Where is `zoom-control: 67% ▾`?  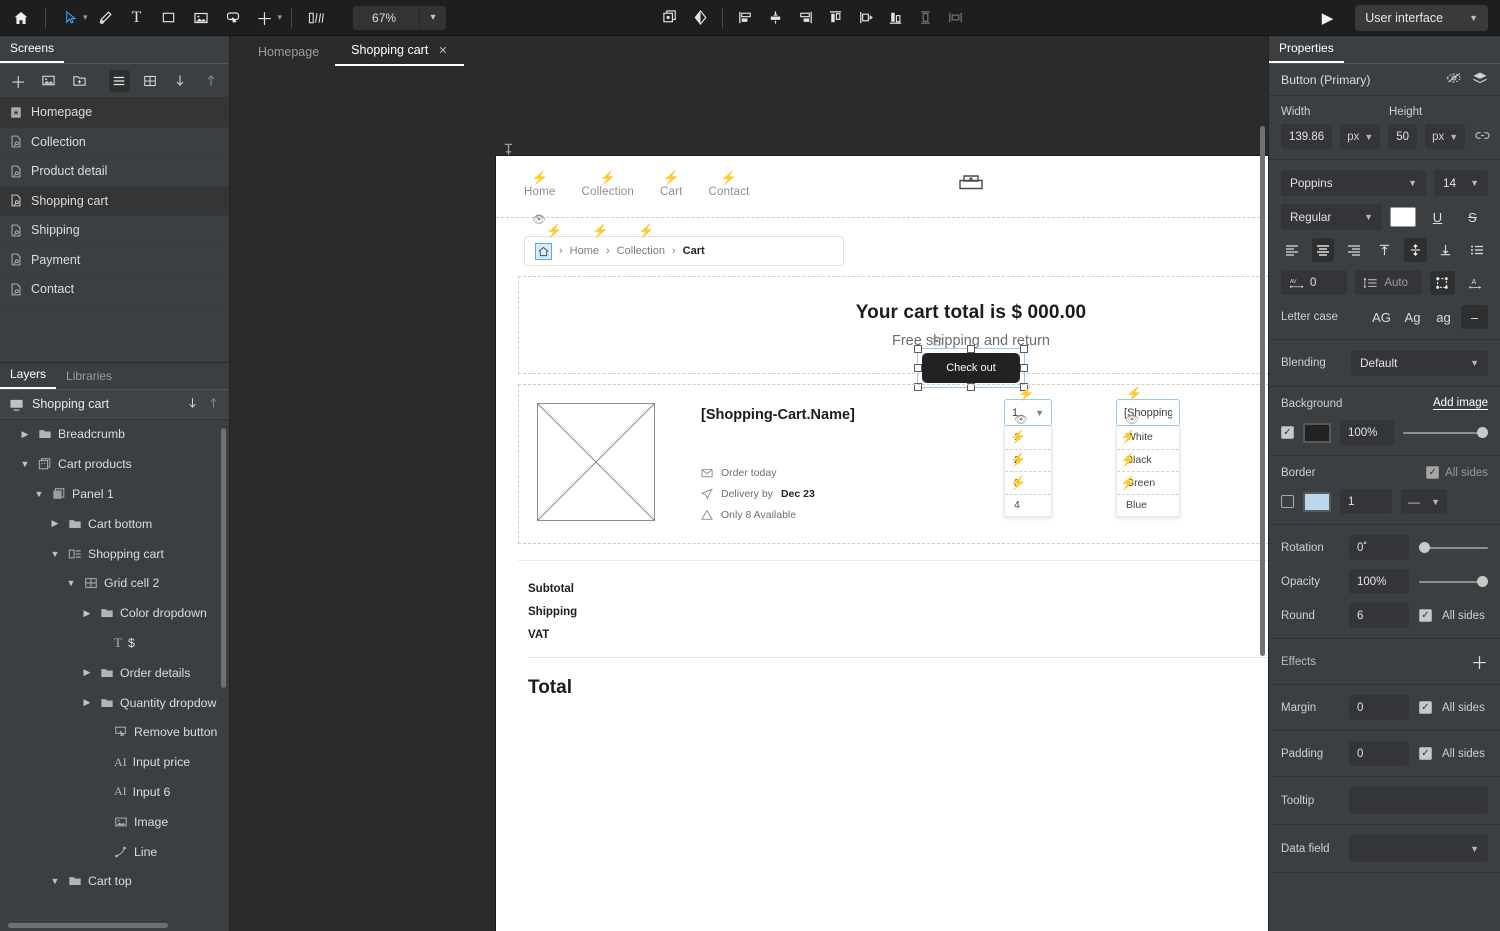
zoom-control: 67% ▾ is located at coordinates (400, 17).